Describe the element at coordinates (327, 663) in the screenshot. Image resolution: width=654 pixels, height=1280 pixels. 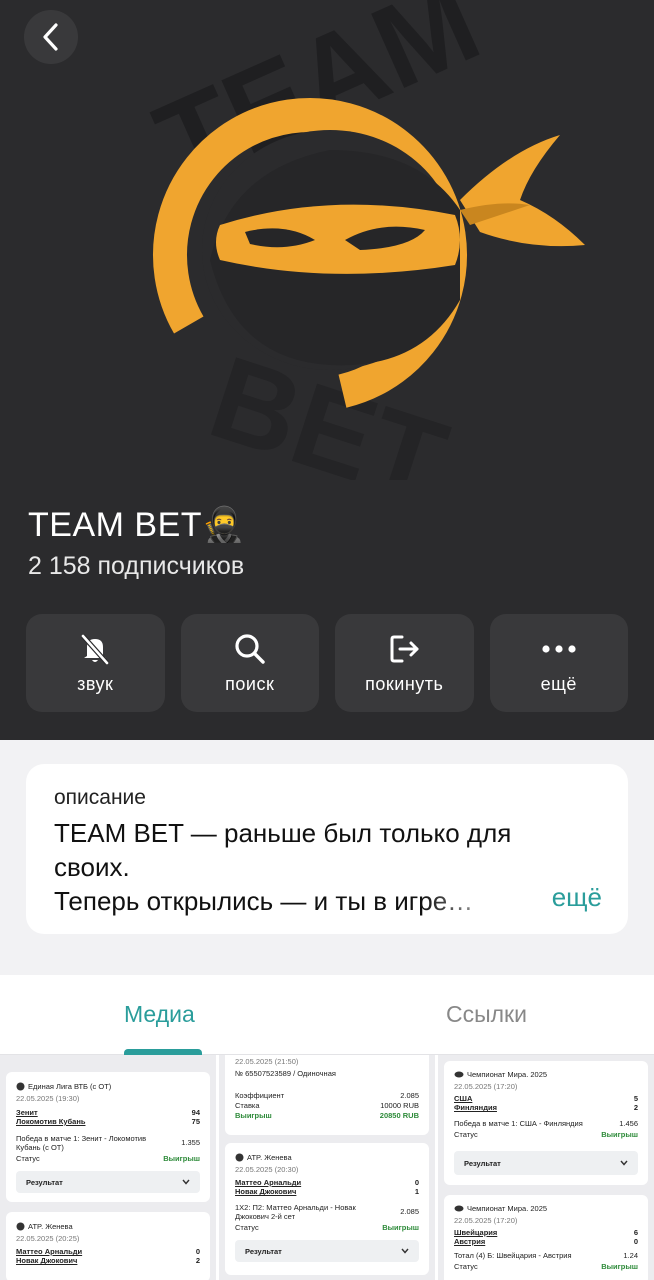
I see `action-bar: звук поиск покинуть ещё` at that location.